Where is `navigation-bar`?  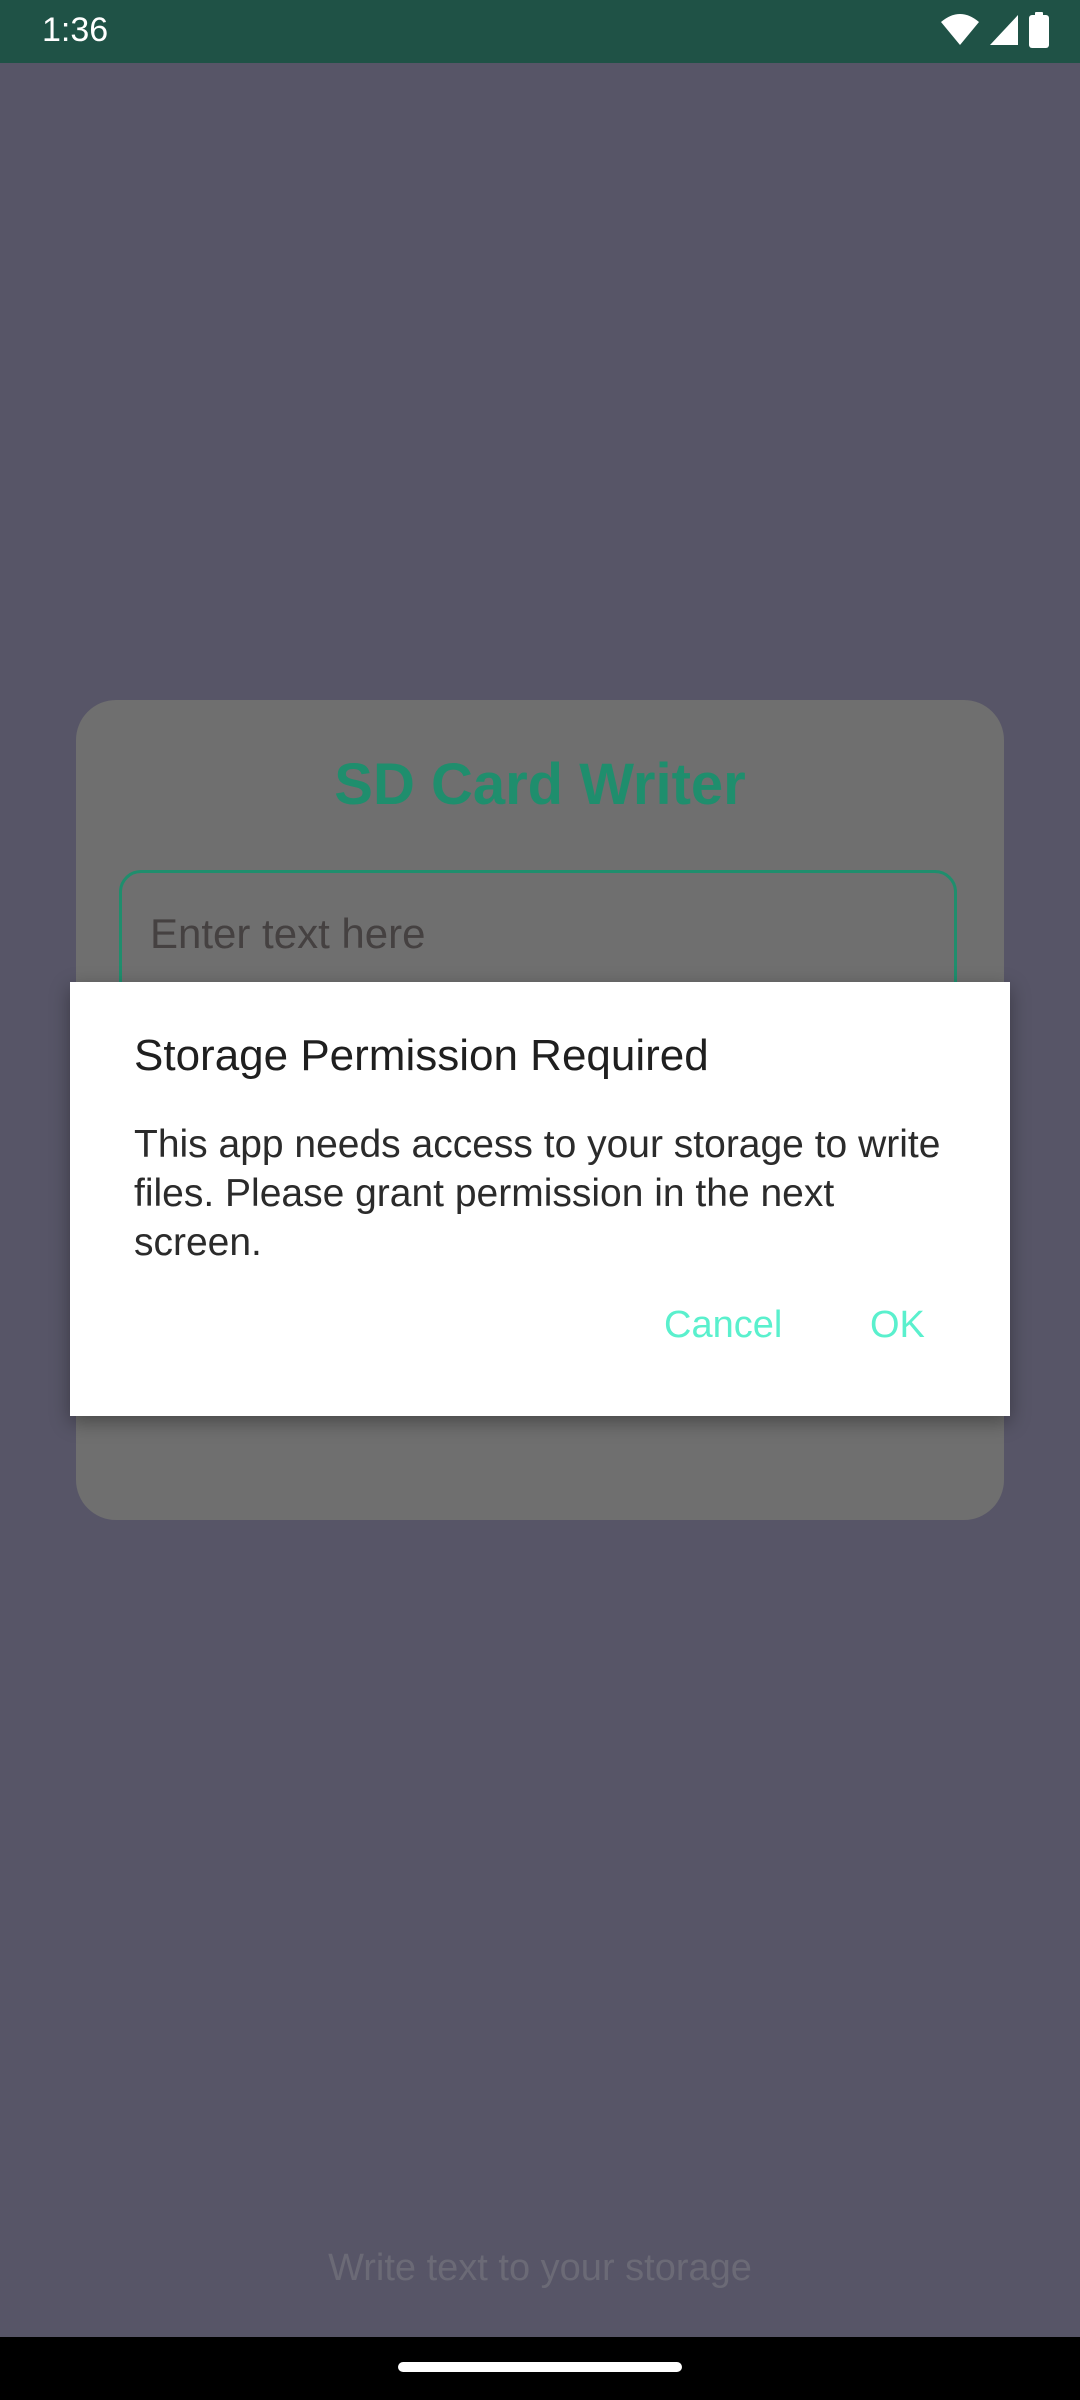 navigation-bar is located at coordinates (540, 2368).